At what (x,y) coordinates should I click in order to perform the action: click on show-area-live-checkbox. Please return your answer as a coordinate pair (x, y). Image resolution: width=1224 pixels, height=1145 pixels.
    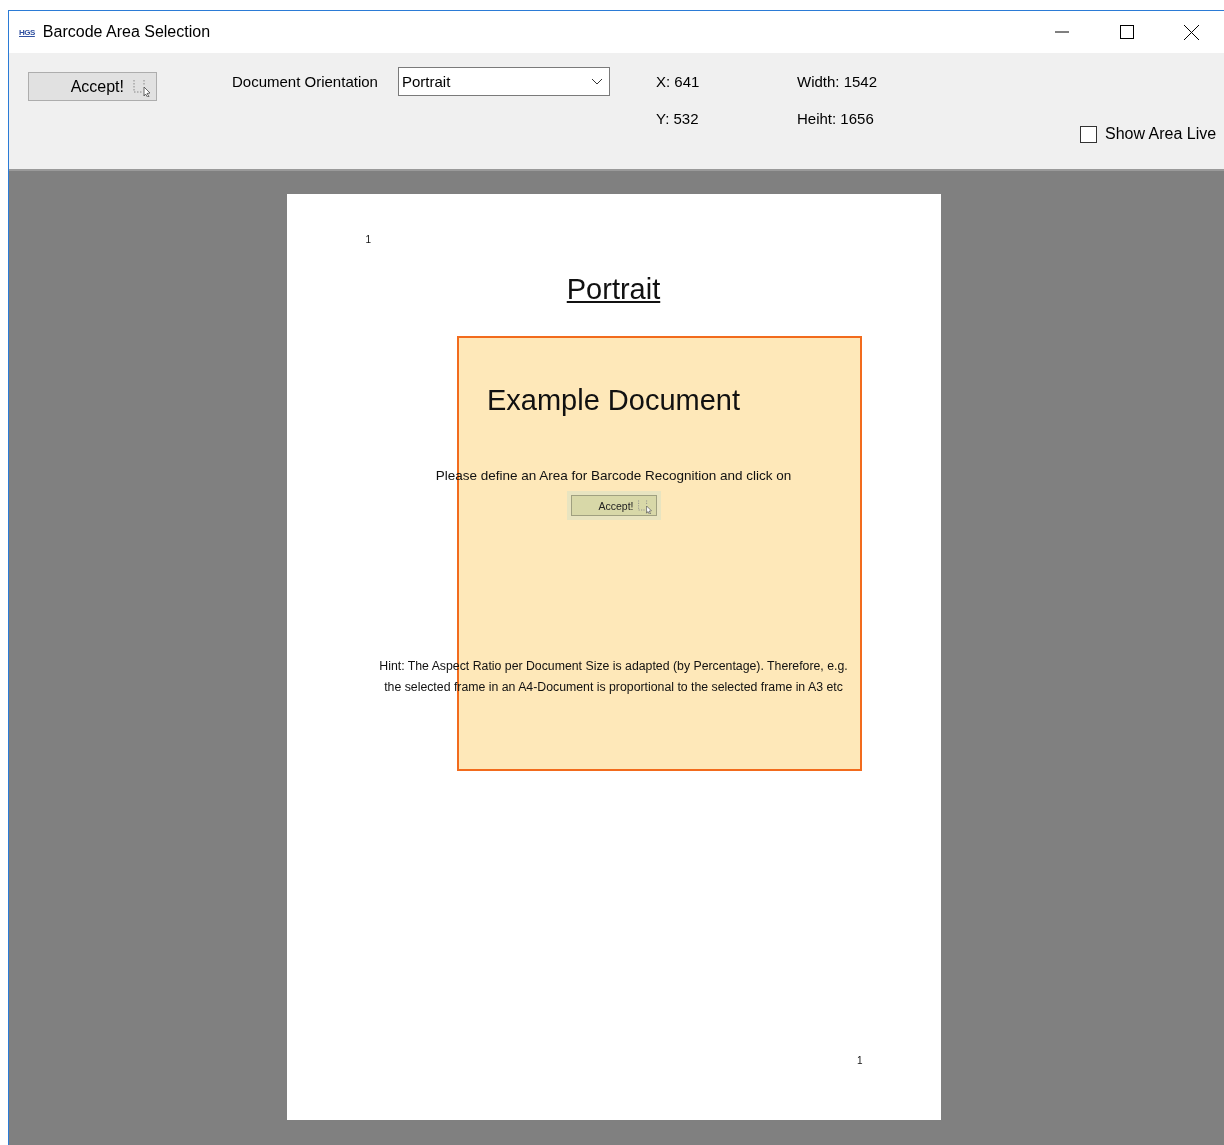
    Looking at the image, I should click on (1088, 134).